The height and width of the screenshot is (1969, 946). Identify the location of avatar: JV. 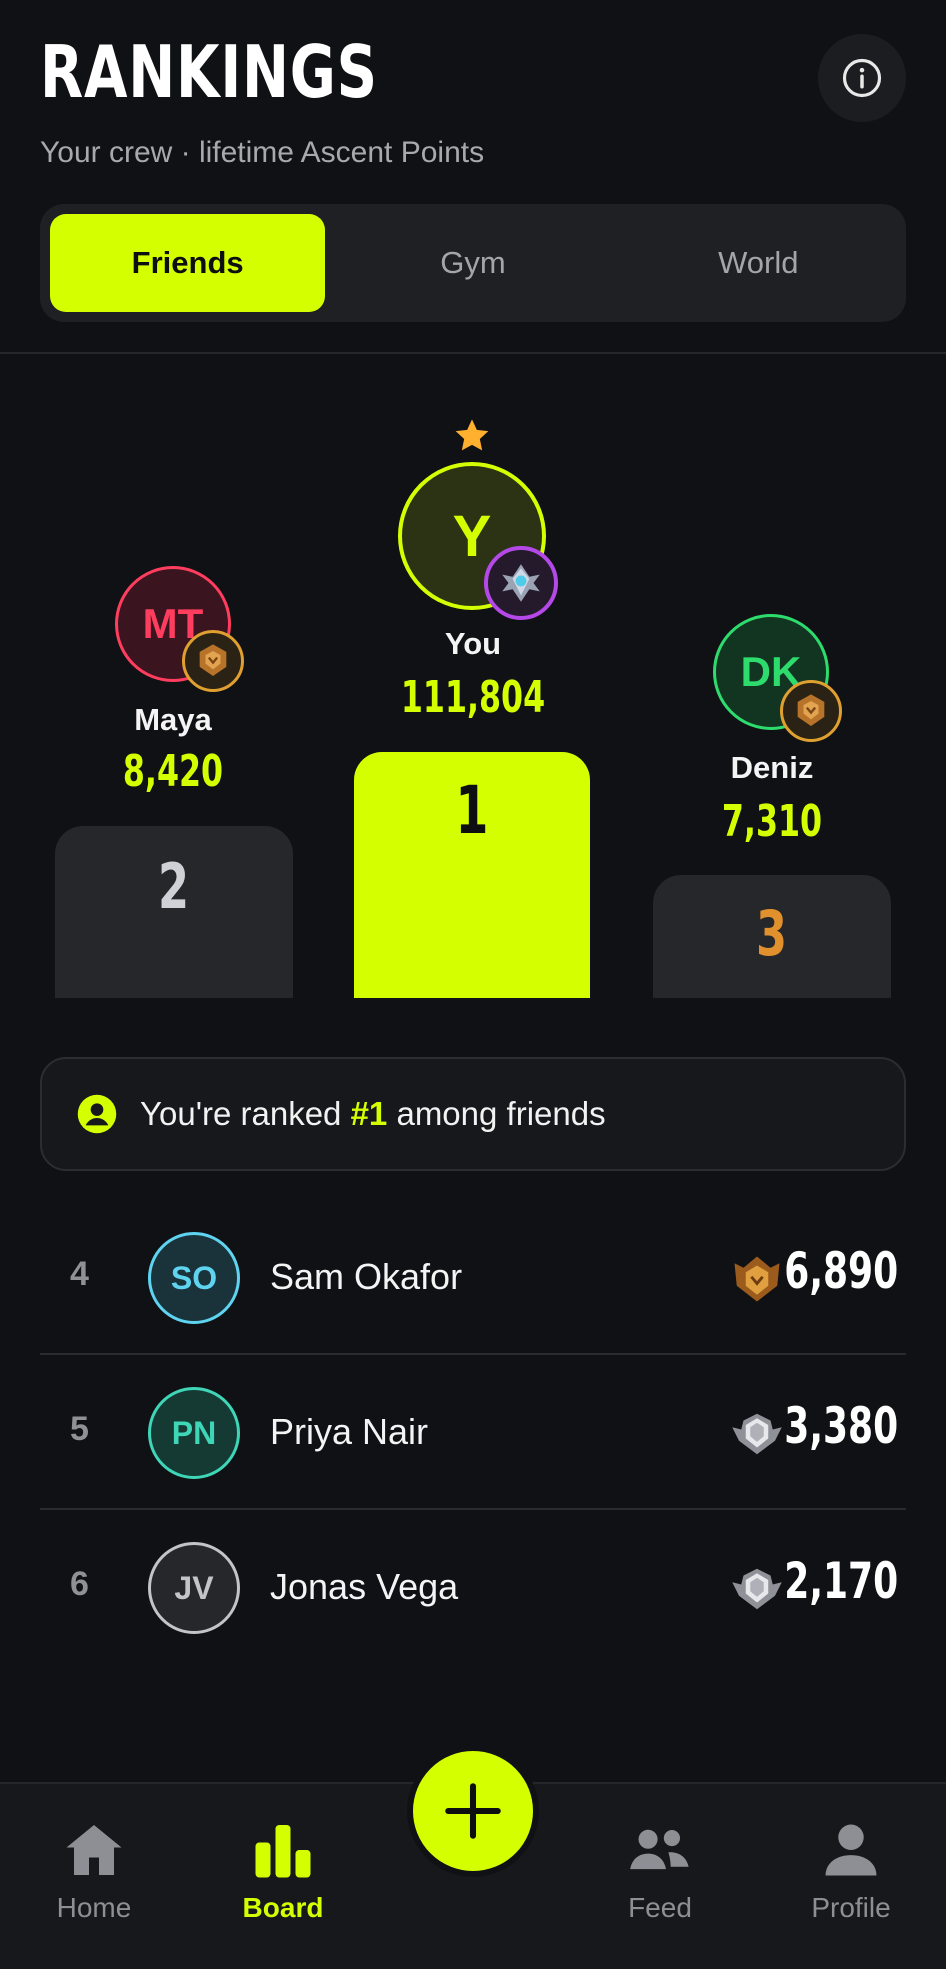
(194, 1588).